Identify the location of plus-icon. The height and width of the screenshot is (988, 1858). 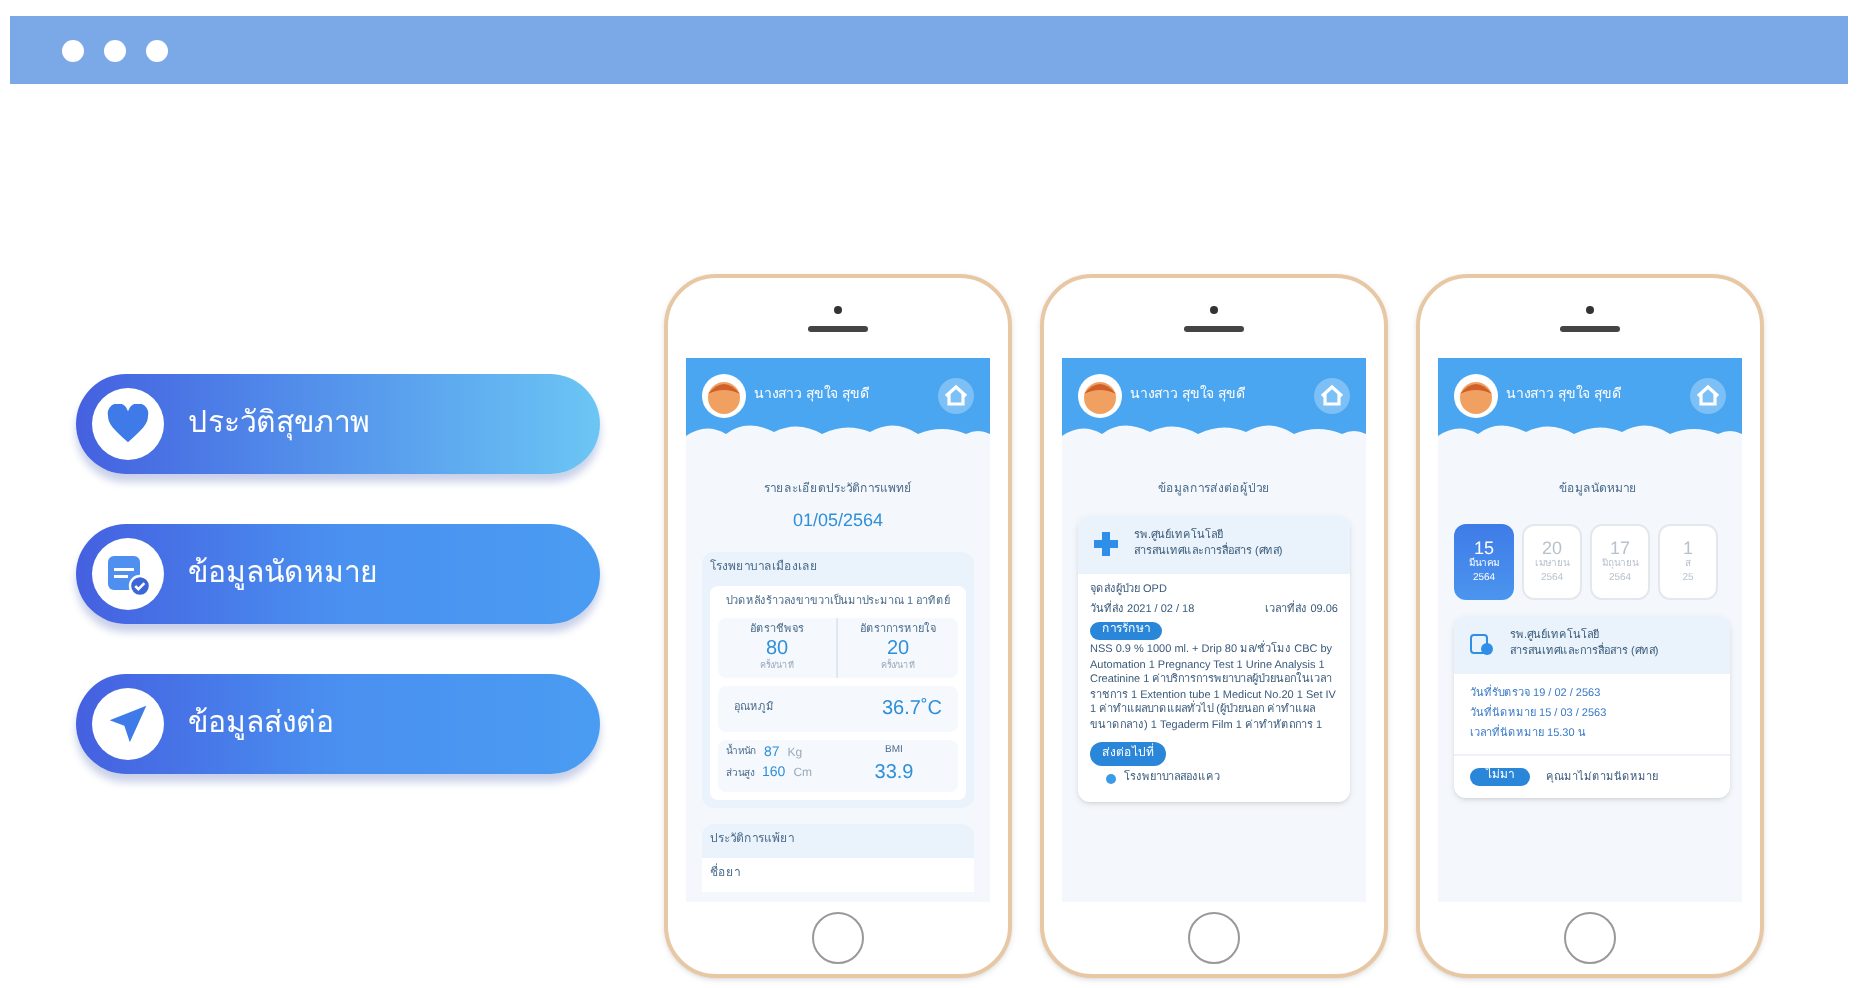
(1106, 544).